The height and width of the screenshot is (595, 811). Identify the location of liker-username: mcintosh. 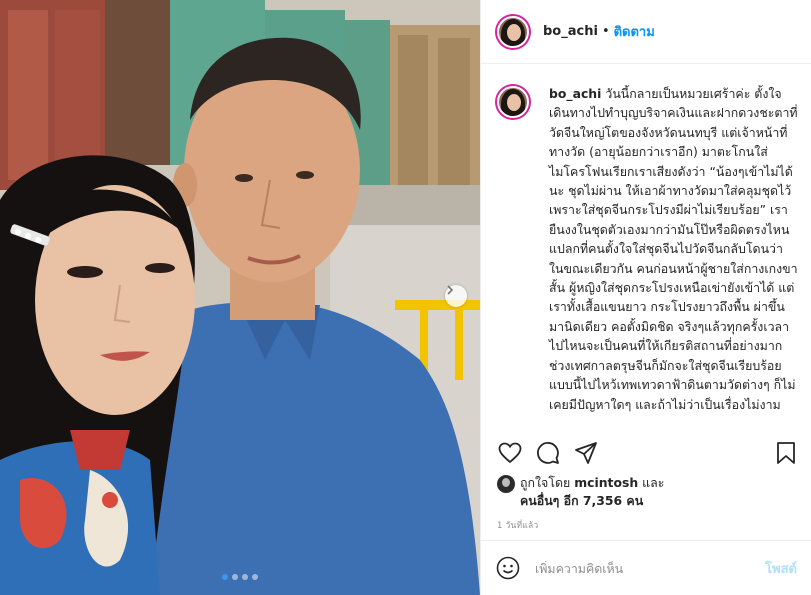
(606, 482).